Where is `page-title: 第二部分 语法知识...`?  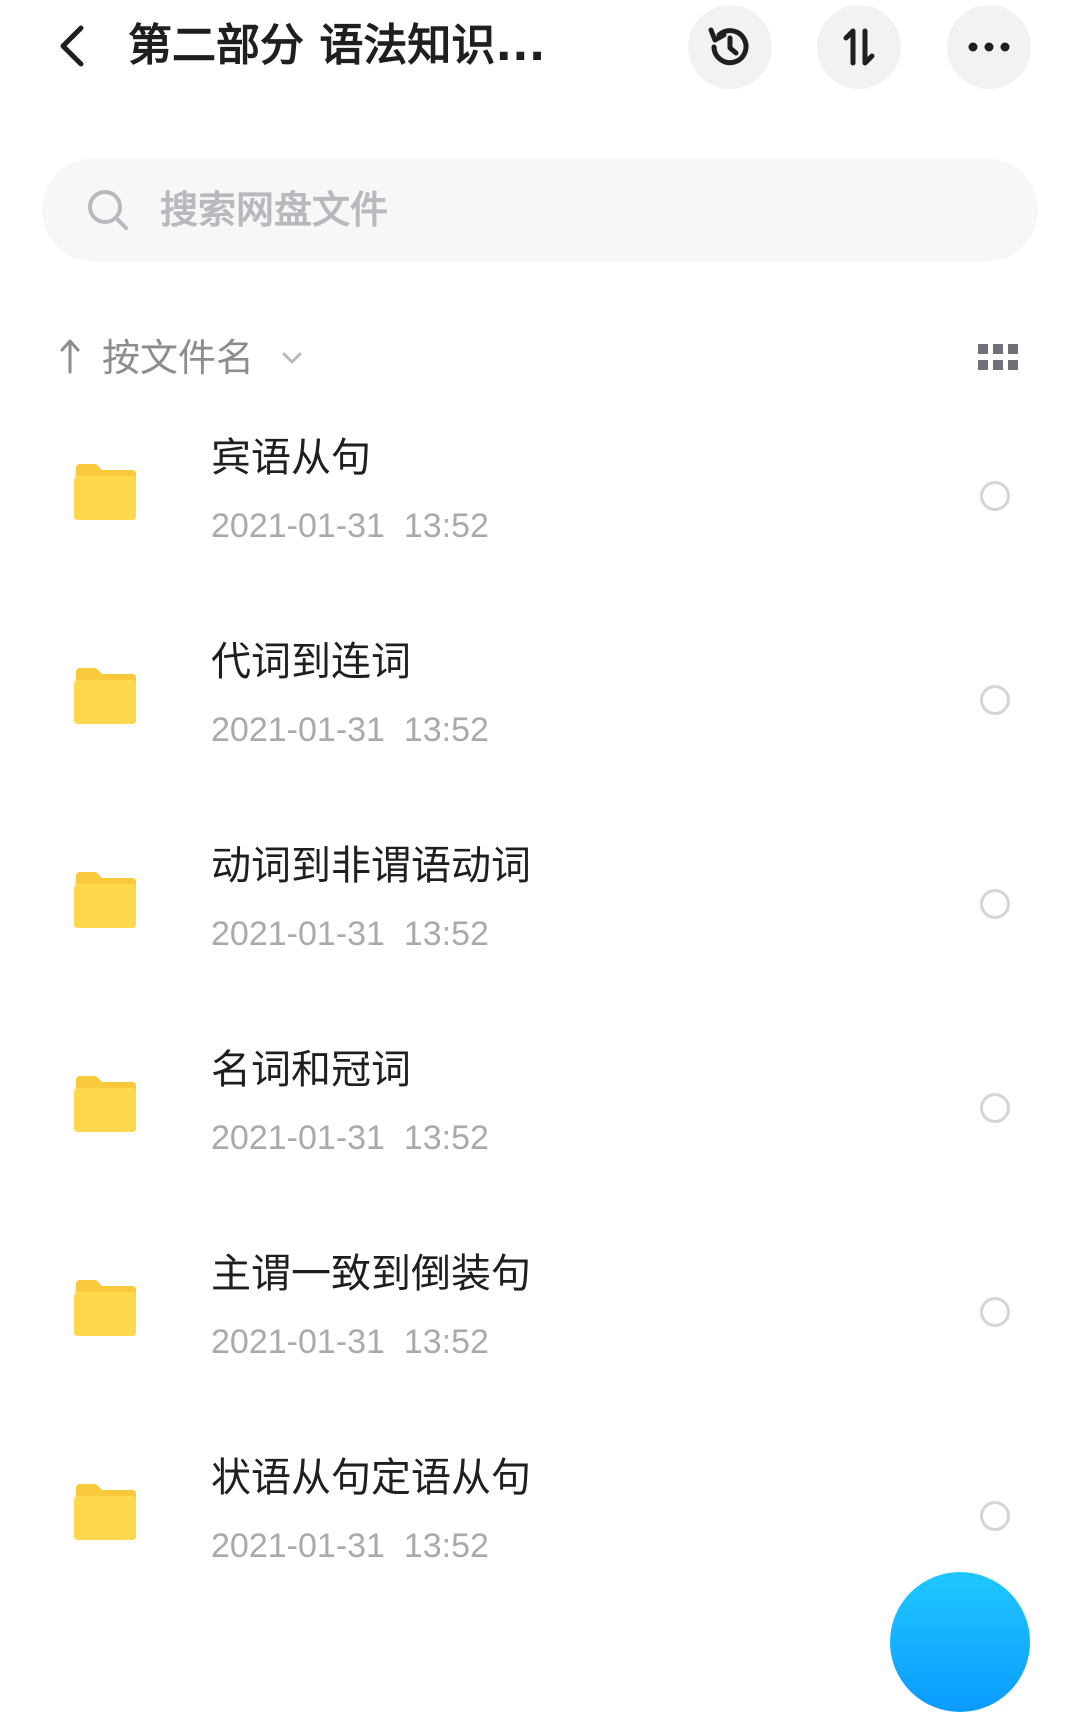 page-title: 第二部分 语法知识... is located at coordinates (337, 45).